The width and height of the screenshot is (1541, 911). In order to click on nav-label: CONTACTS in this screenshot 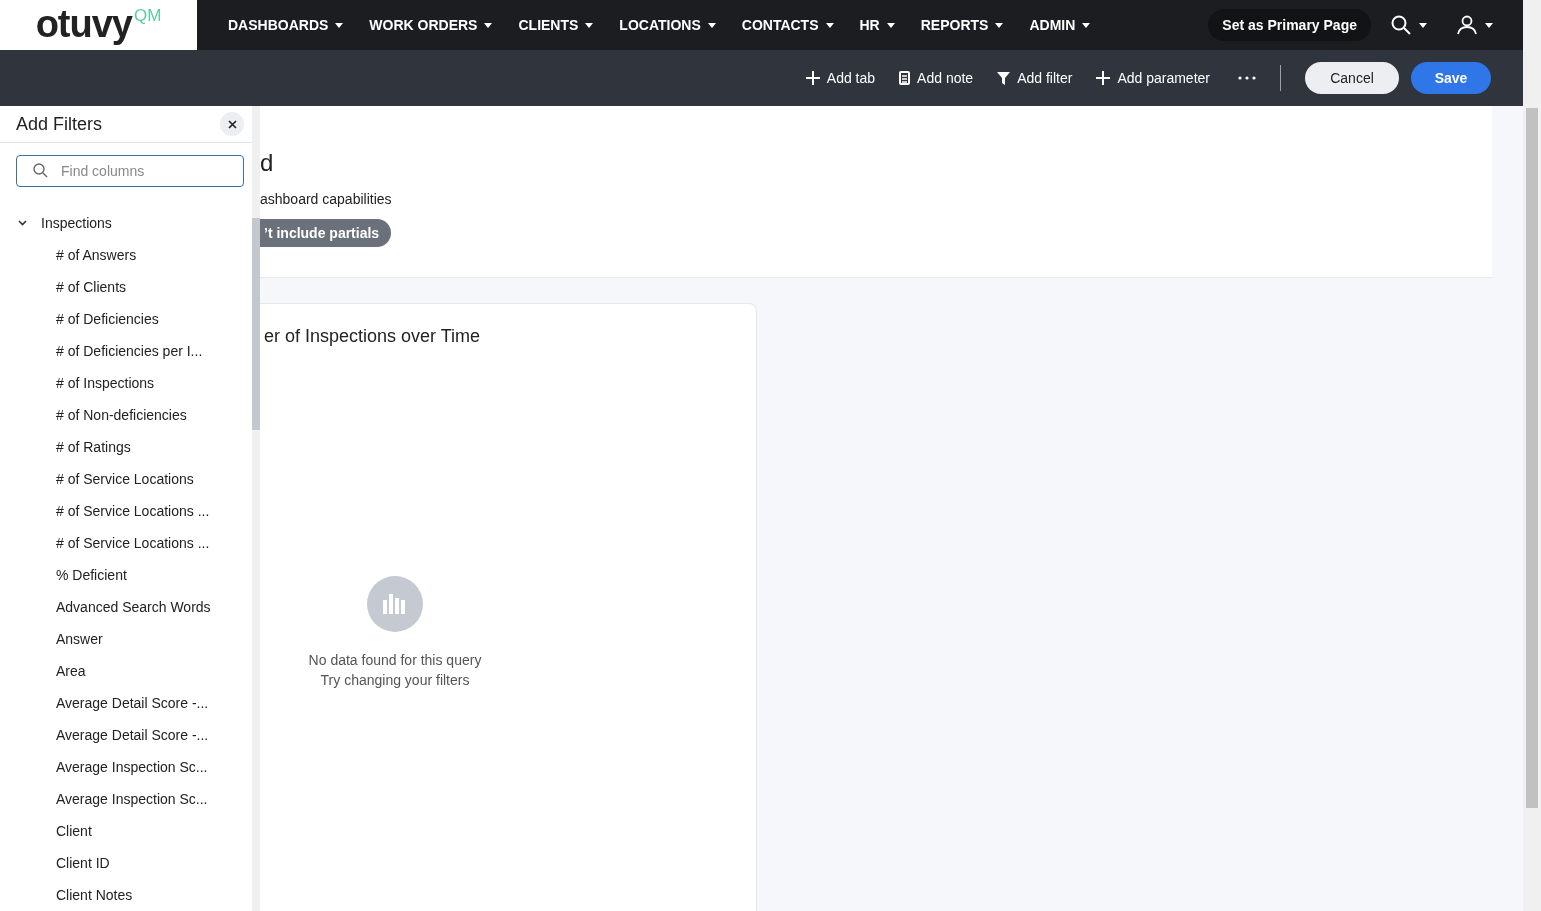, I will do `click(780, 25)`.